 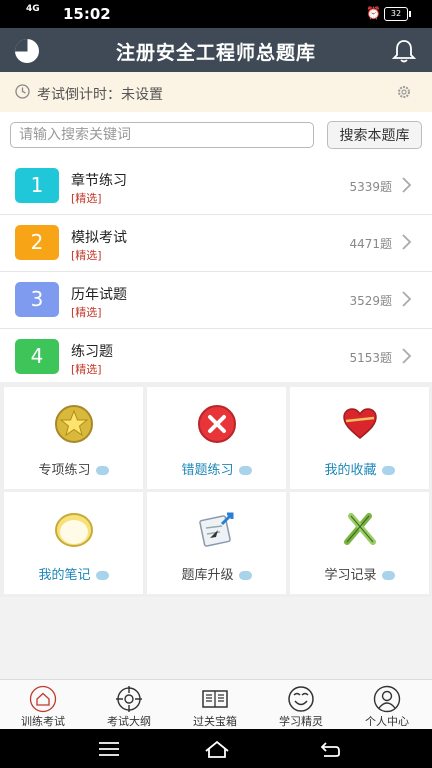 I want to click on tile-label: 我的收藏, so click(x=350, y=470).